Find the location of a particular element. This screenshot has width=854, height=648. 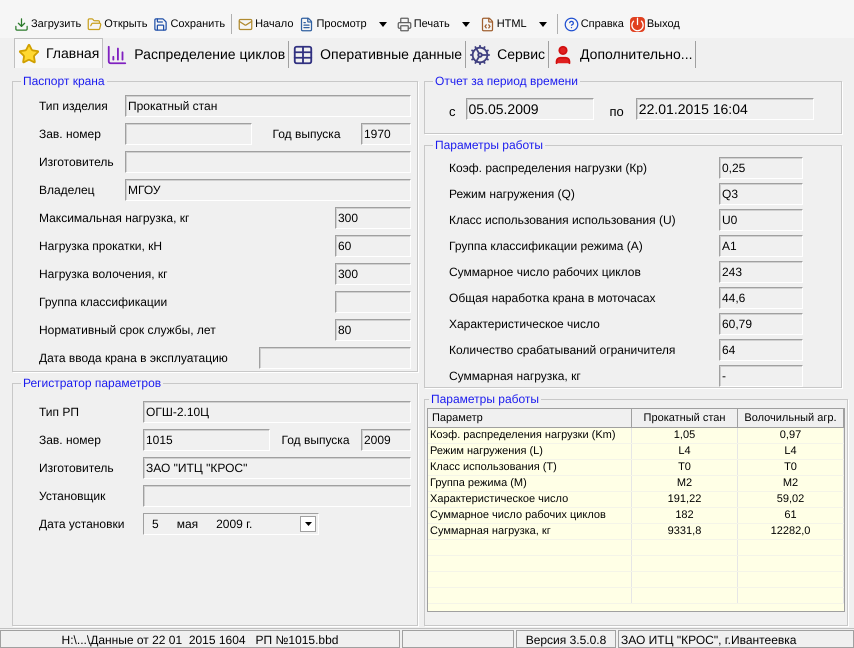

toolbar-button: Открыть is located at coordinates (117, 24).